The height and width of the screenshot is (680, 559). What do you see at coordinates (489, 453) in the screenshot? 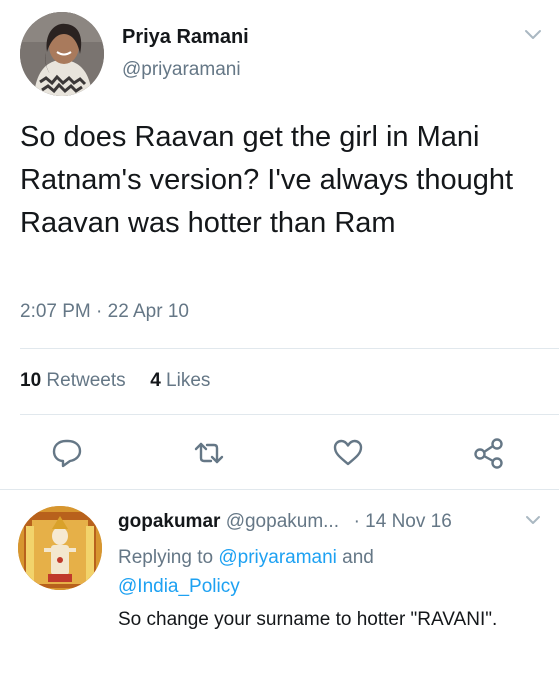
I see `share-icon` at bounding box center [489, 453].